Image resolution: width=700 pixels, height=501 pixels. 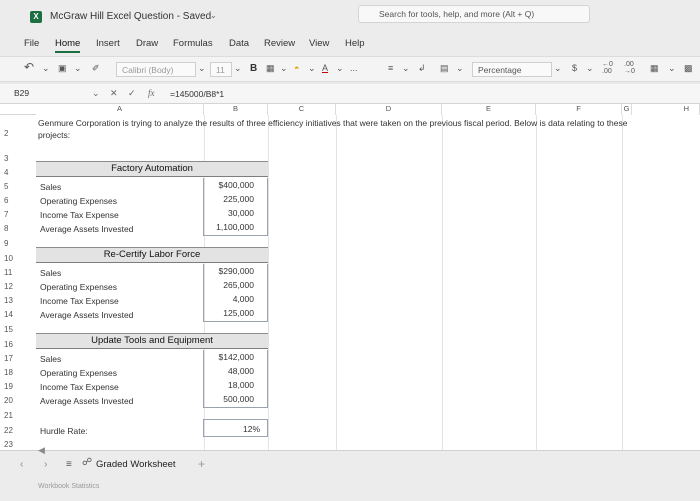 What do you see at coordinates (422, 68) in the screenshot?
I see `wrap-text-icon: ↲` at bounding box center [422, 68].